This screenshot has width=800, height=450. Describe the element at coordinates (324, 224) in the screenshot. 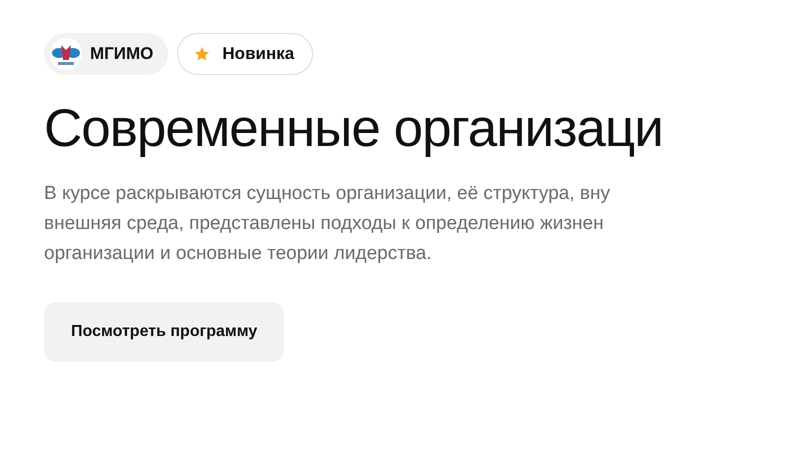

I see `description-line: внешняя среда, представлены подходы к определению жизнен` at that location.